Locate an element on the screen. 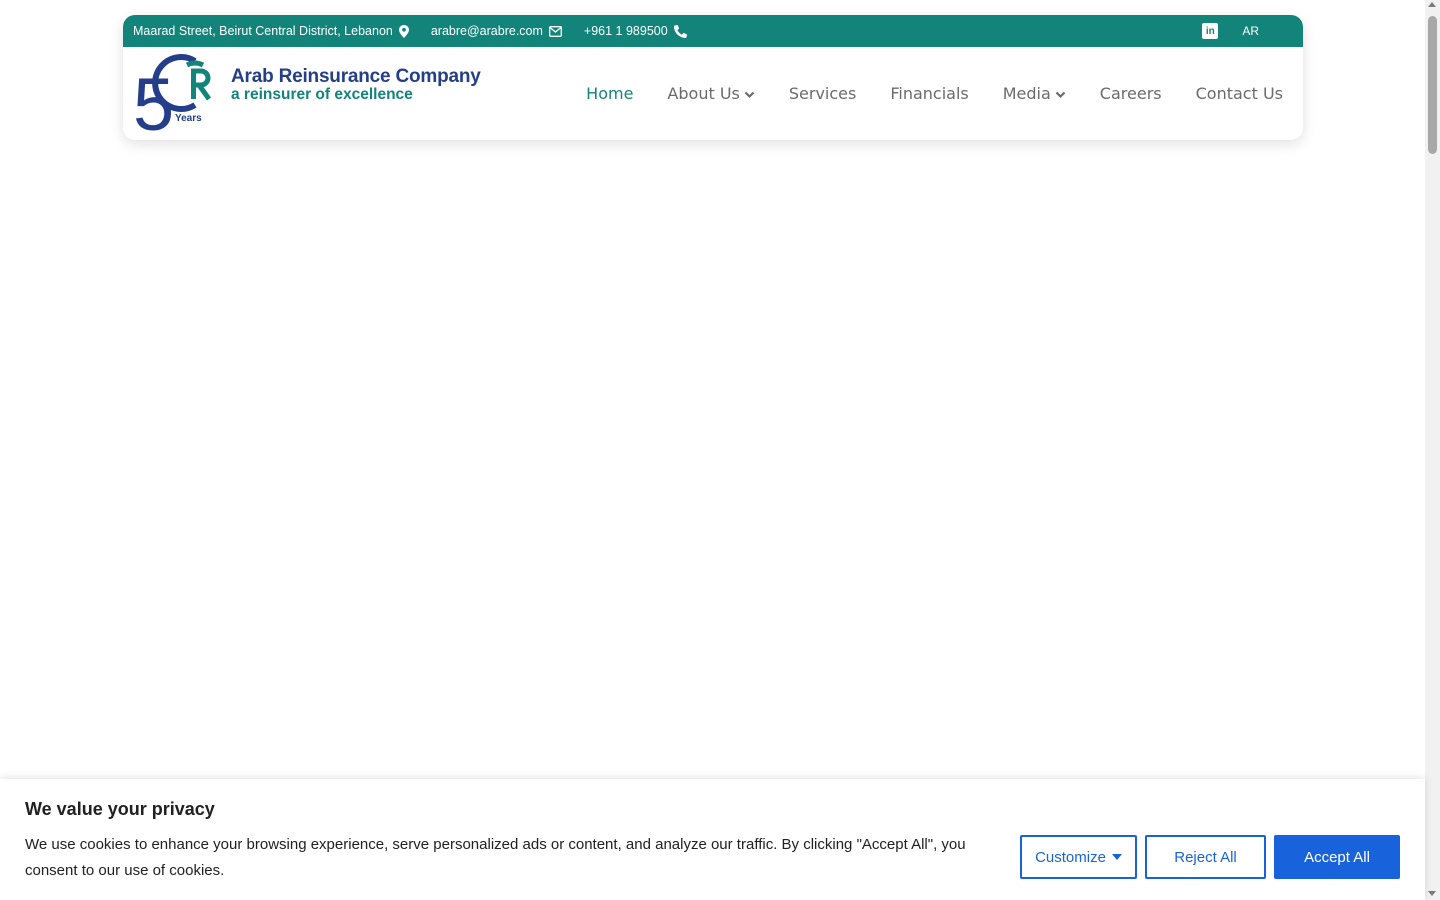 The width and height of the screenshot is (1440, 900). phone-info: +961 1 989500 is located at coordinates (635, 31).